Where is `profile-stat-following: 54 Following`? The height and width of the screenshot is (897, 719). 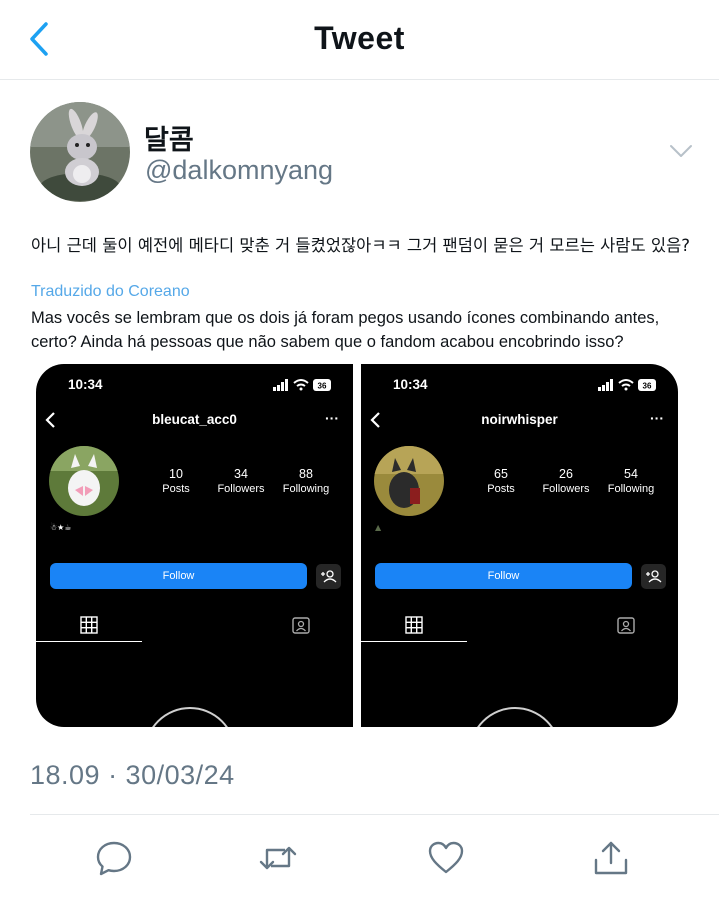 profile-stat-following: 54 Following is located at coordinates (631, 481).